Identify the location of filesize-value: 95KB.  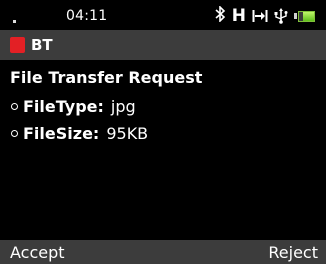
(127, 133).